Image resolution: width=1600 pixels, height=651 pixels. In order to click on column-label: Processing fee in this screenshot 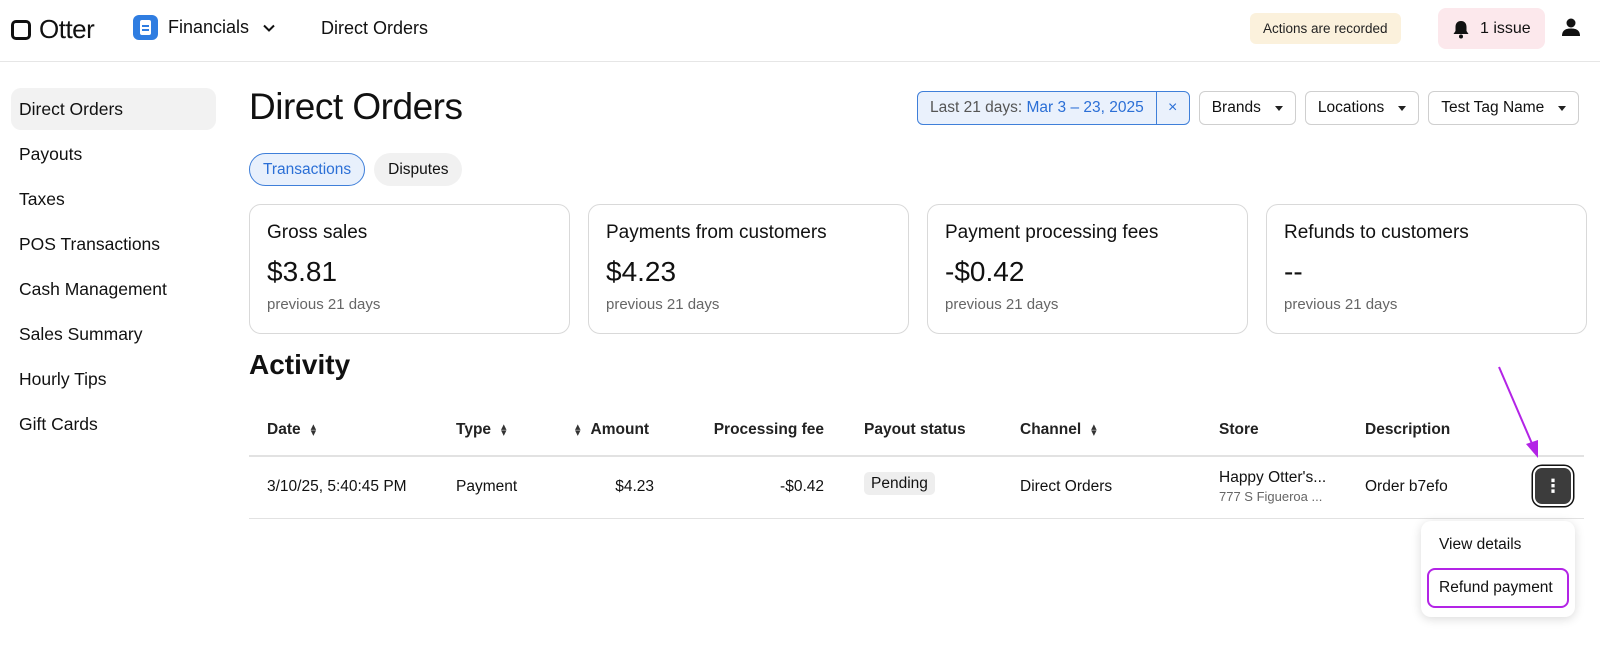, I will do `click(768, 429)`.